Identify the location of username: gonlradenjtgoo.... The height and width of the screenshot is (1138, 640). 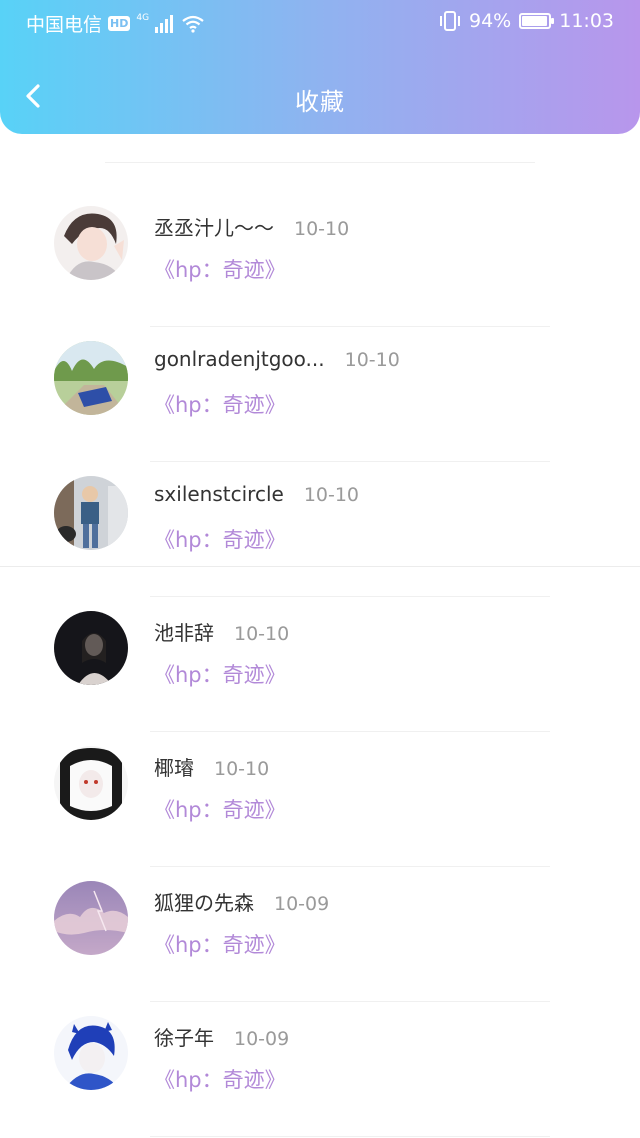
(239, 359).